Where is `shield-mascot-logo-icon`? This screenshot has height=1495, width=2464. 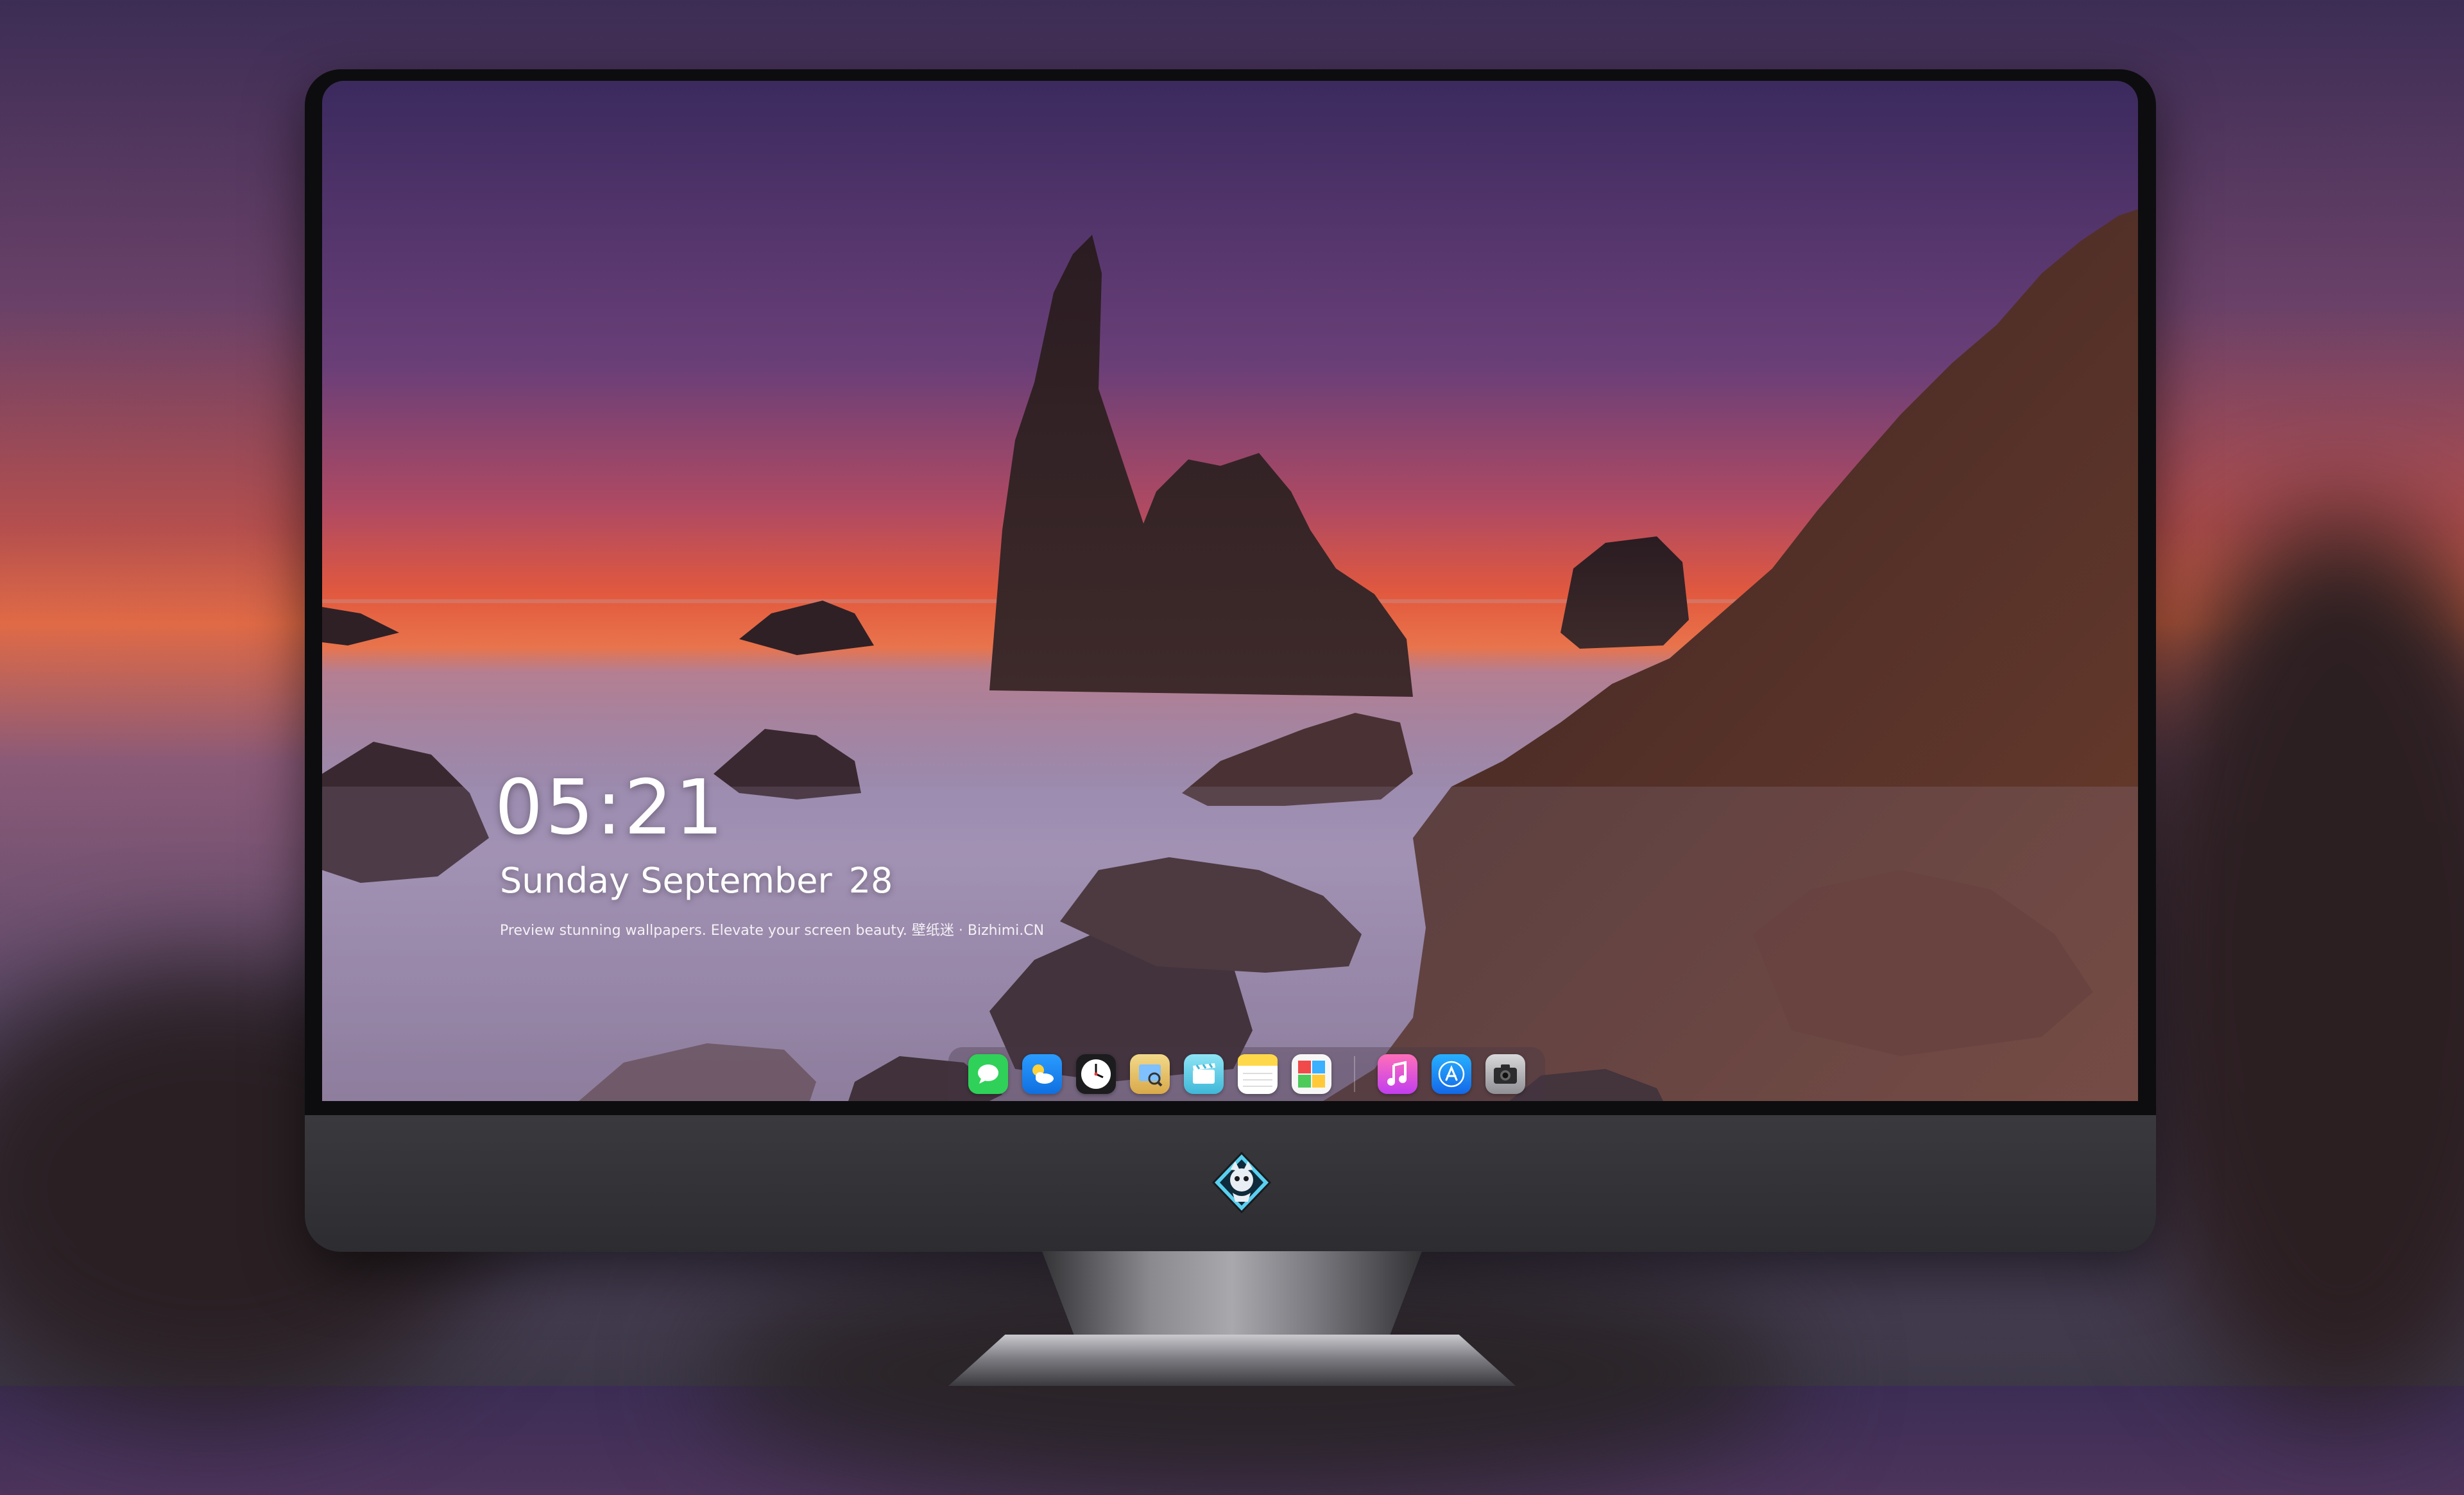
shield-mascot-logo-icon is located at coordinates (1241, 1182).